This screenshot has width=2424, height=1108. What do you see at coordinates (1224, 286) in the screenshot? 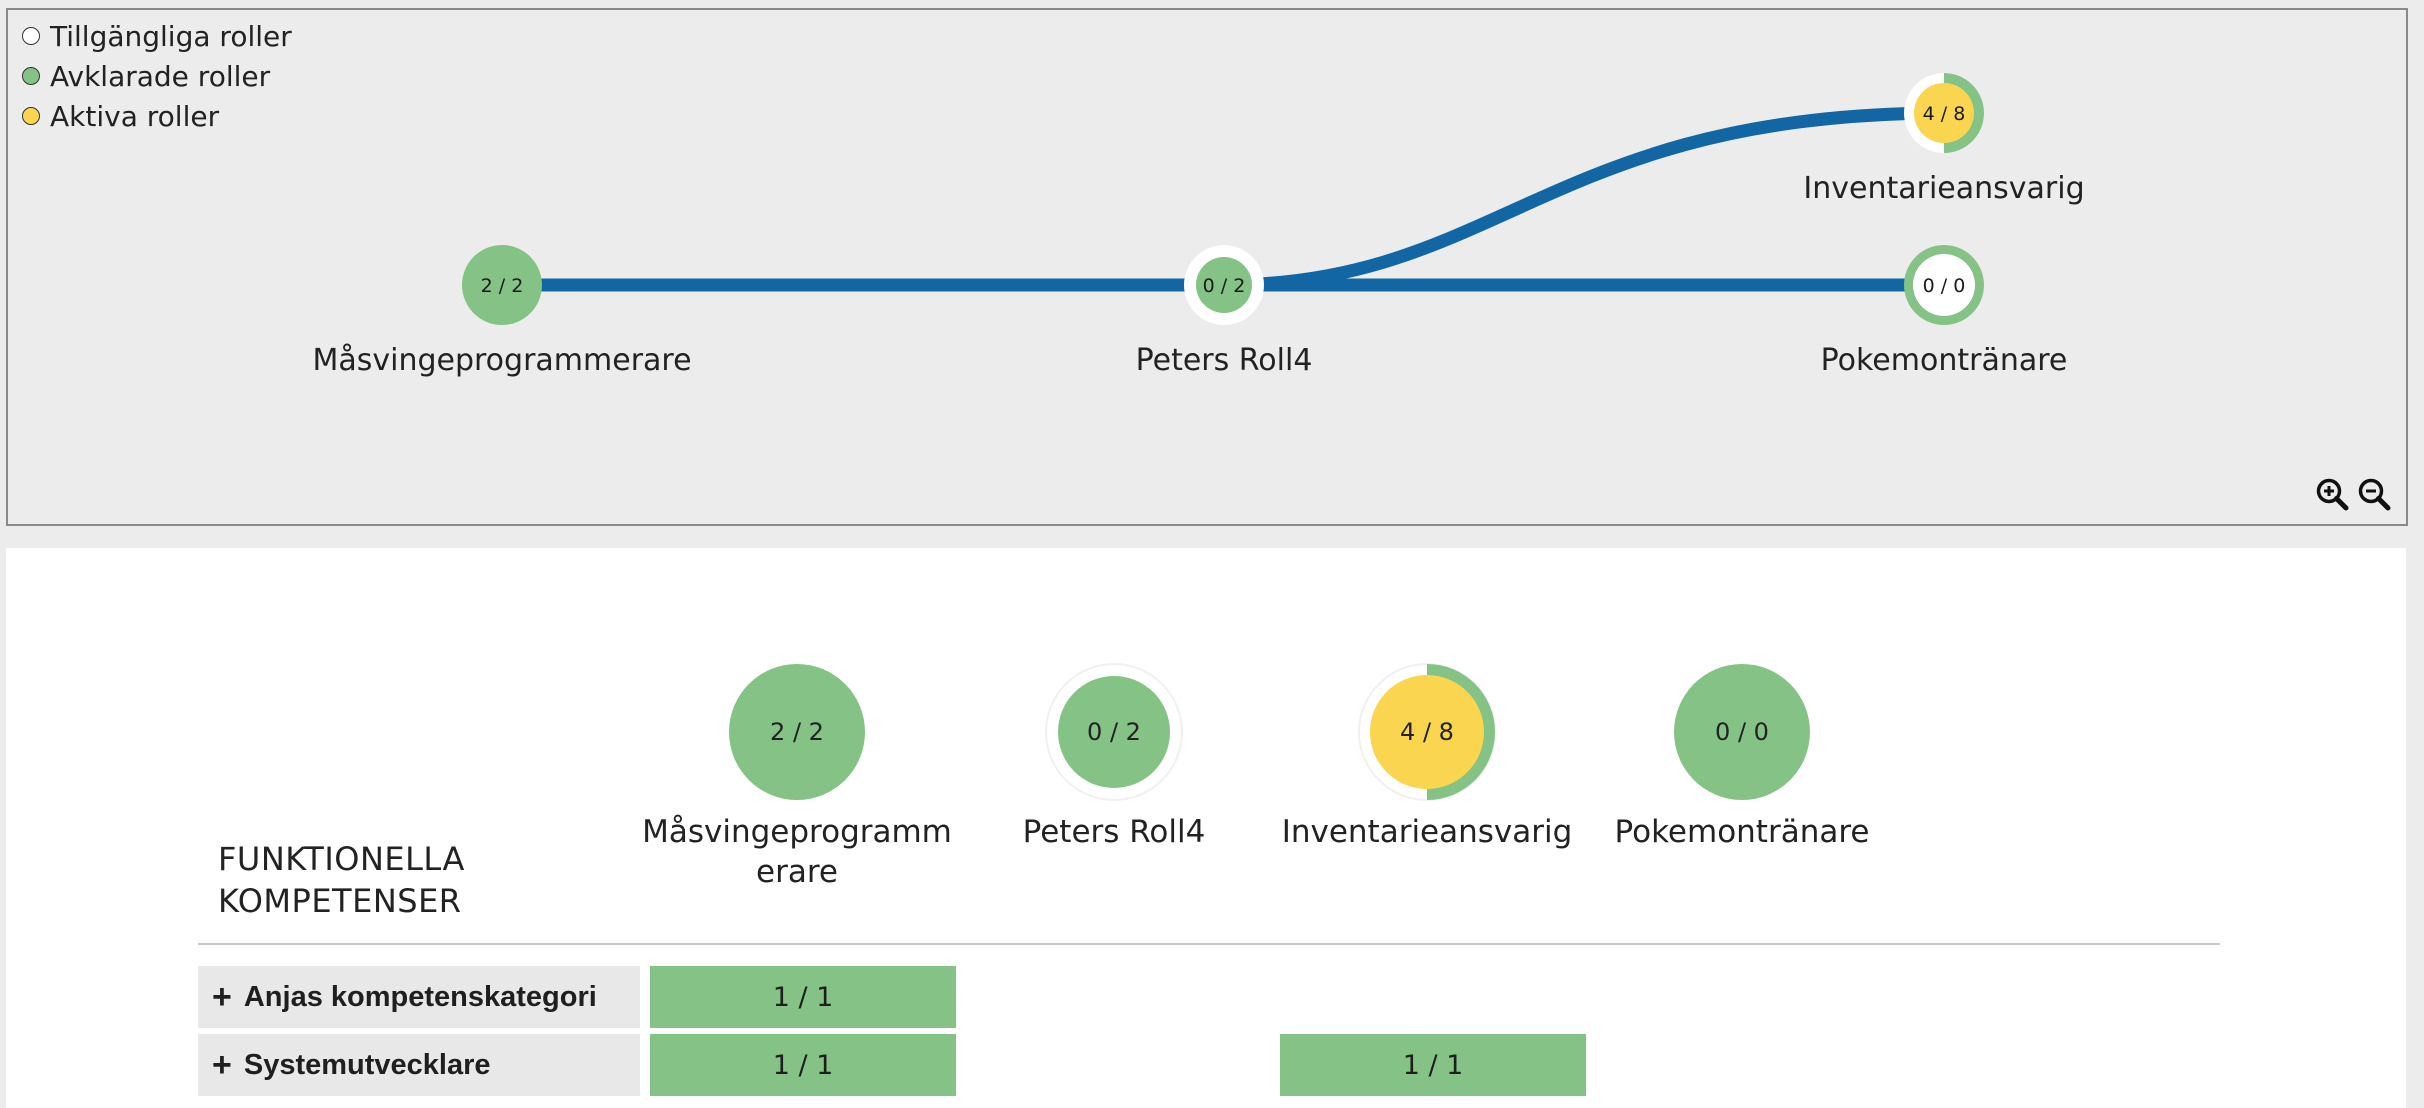
I see `map-node-count: 0 / 2` at bounding box center [1224, 286].